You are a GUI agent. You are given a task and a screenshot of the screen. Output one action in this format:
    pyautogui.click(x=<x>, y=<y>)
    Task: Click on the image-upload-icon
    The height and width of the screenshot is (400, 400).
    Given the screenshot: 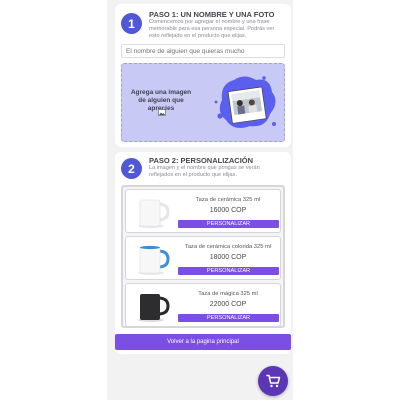 What is the action you would take?
    pyautogui.click(x=162, y=112)
    